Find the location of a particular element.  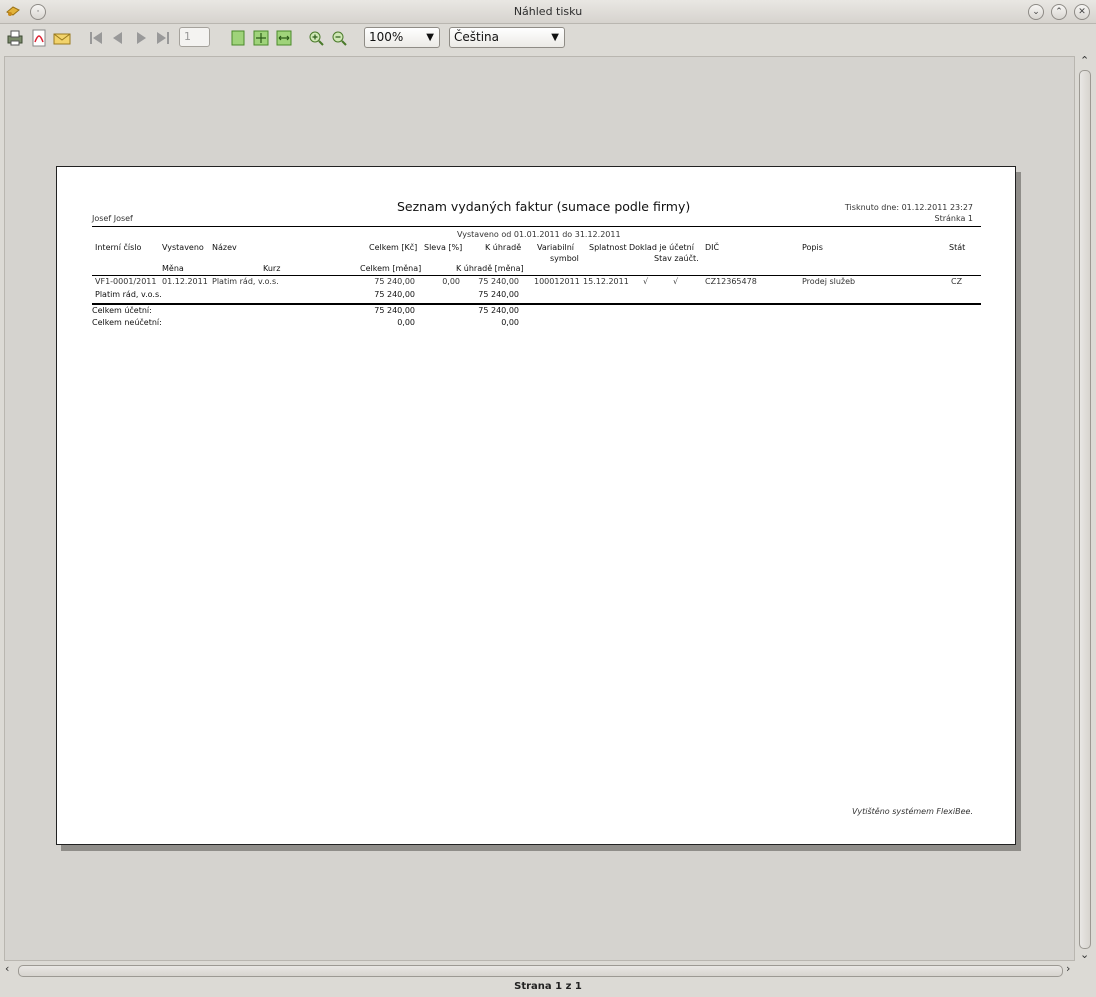

last-page-icon is located at coordinates (163, 38).